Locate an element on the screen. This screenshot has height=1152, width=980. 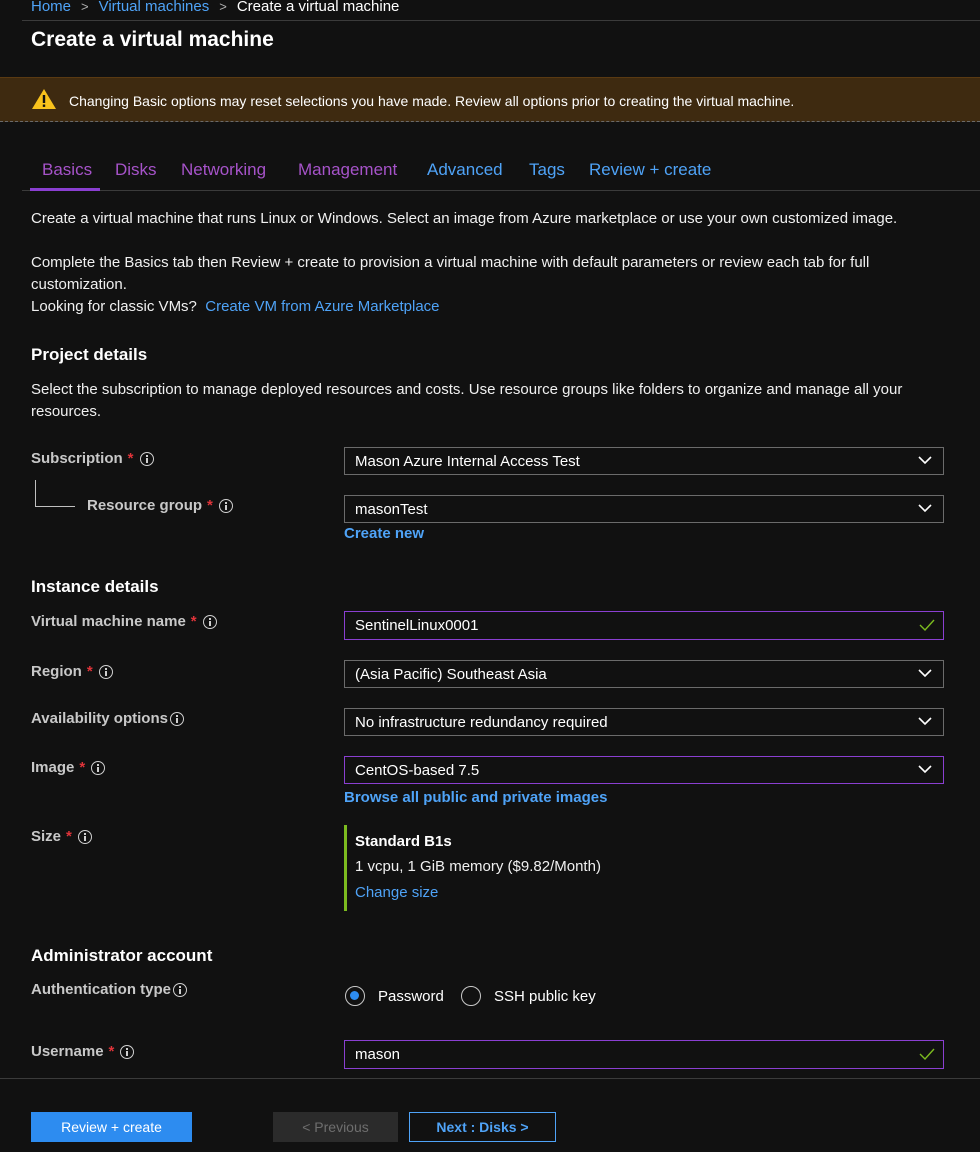
availability-options-label: Availability options is located at coordinates (107, 718).